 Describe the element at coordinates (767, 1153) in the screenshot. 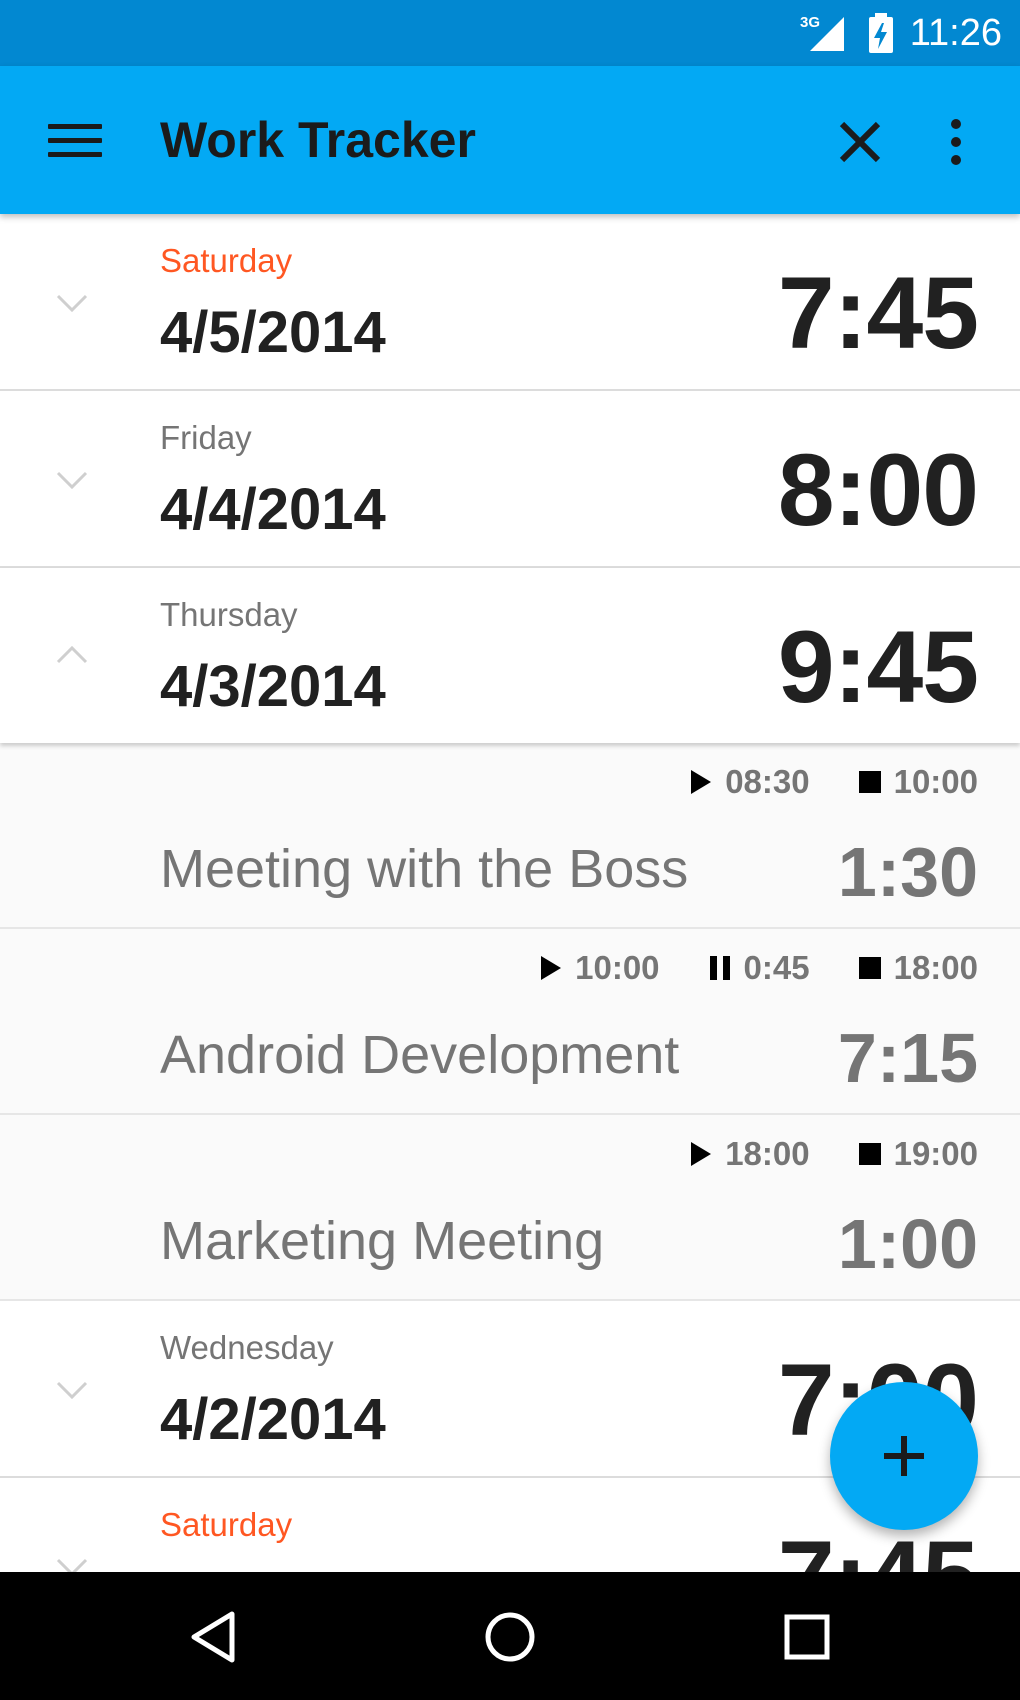

I see `start-time-value: 18:00` at that location.